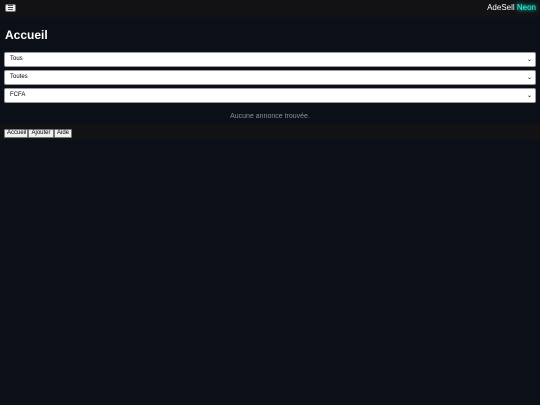 Image resolution: width=540 pixels, height=405 pixels. I want to click on category-select: Tous ⌄, so click(270, 59).